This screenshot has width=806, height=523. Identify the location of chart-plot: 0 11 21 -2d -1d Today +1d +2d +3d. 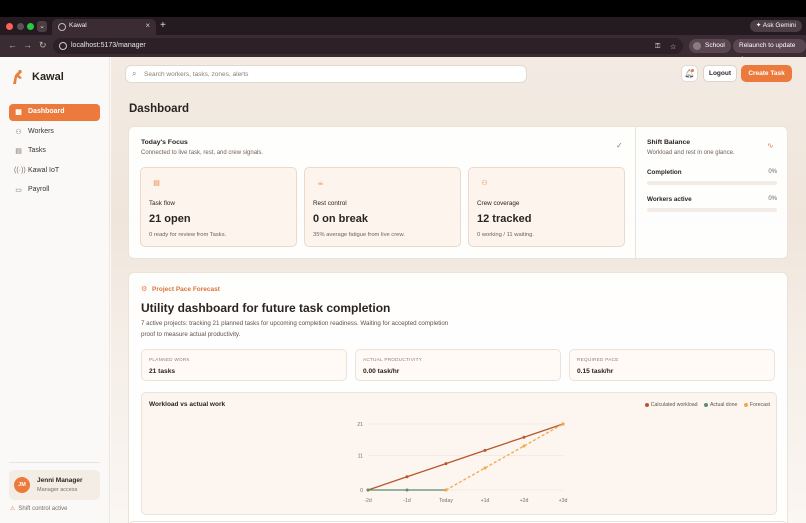
(462, 463).